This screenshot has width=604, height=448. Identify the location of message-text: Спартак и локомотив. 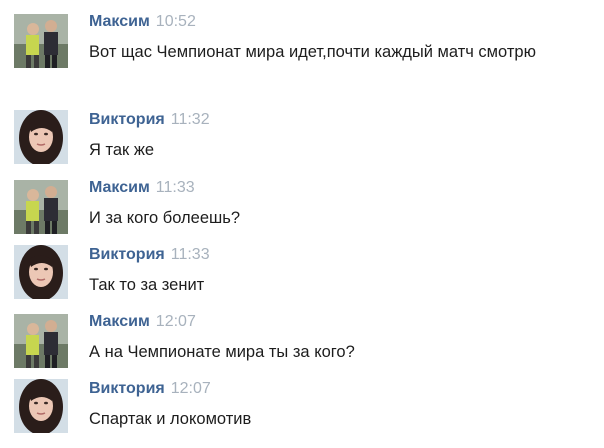
(170, 419).